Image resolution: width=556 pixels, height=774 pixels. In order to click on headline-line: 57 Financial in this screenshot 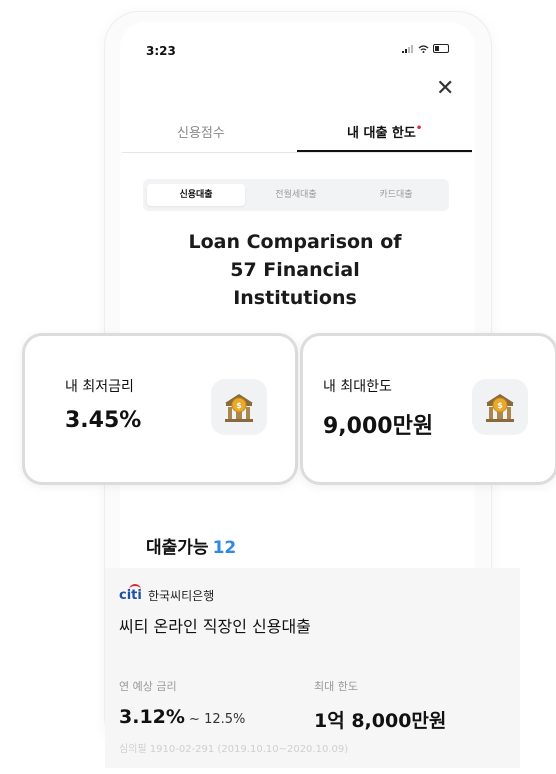, I will do `click(295, 270)`.